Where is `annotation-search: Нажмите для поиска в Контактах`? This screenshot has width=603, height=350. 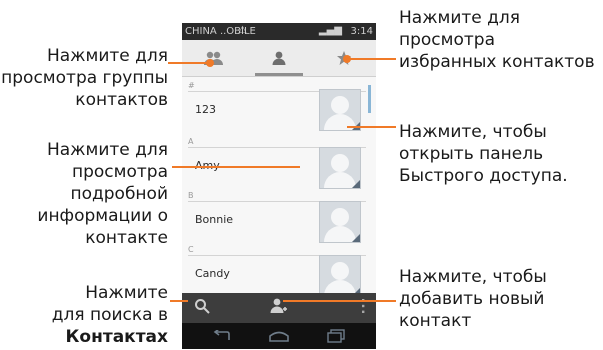
annotation-search: Нажмите для поиска в Контактах is located at coordinates (110, 315).